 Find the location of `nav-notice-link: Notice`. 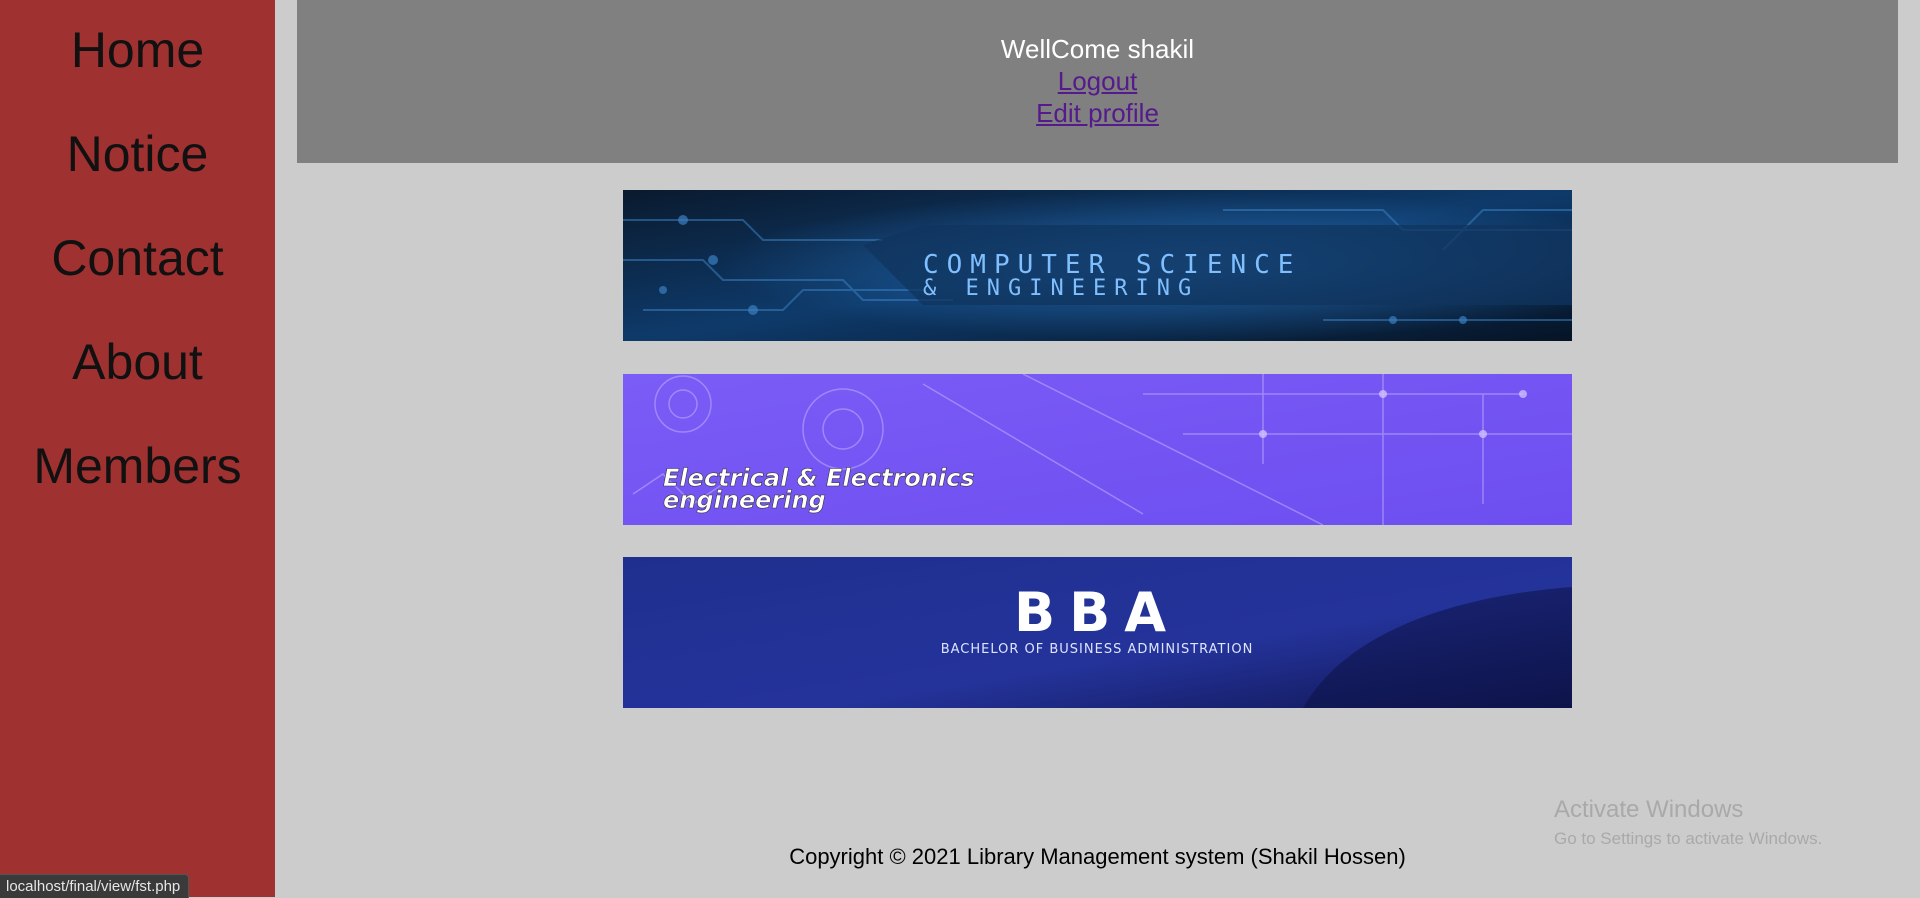

nav-notice-link: Notice is located at coordinates (137, 154).